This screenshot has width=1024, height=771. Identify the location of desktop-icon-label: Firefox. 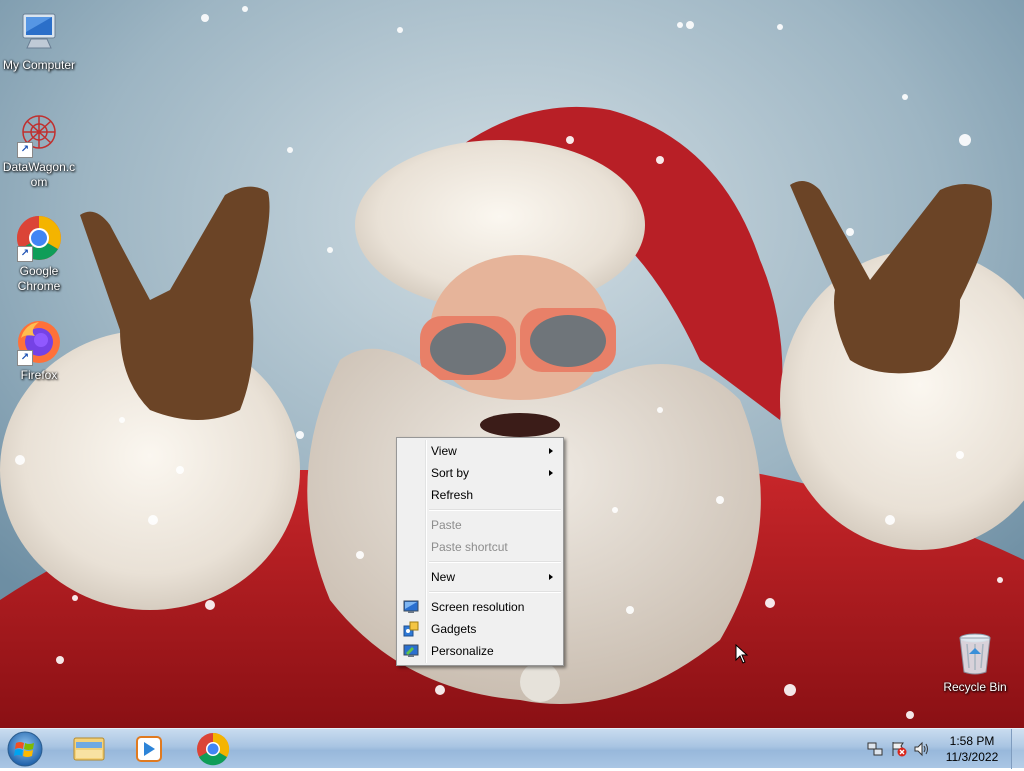
(39, 375).